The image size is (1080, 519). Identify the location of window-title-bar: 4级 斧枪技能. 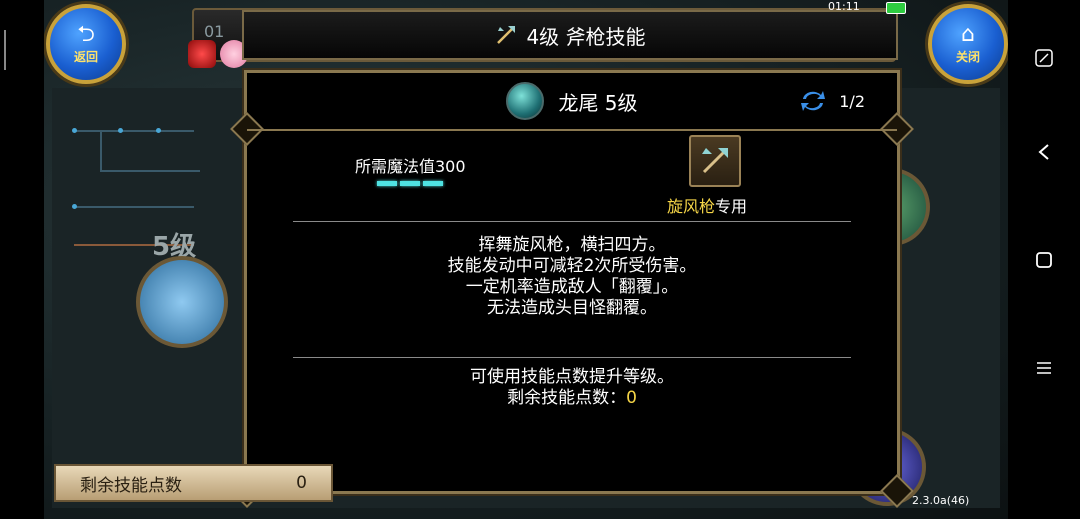
(570, 35).